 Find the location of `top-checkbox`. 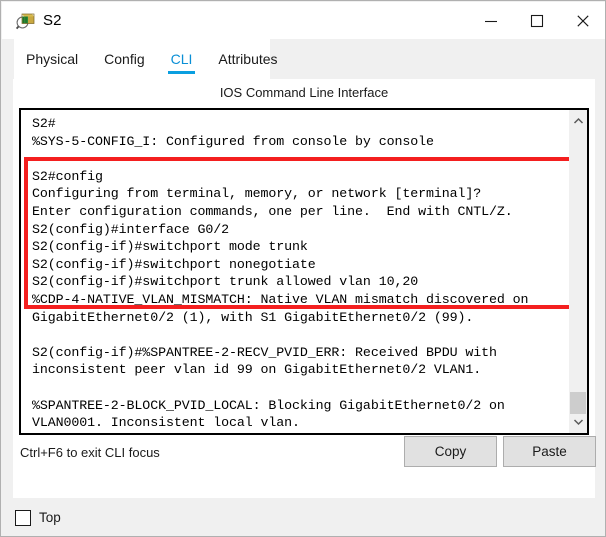

top-checkbox is located at coordinates (23, 517).